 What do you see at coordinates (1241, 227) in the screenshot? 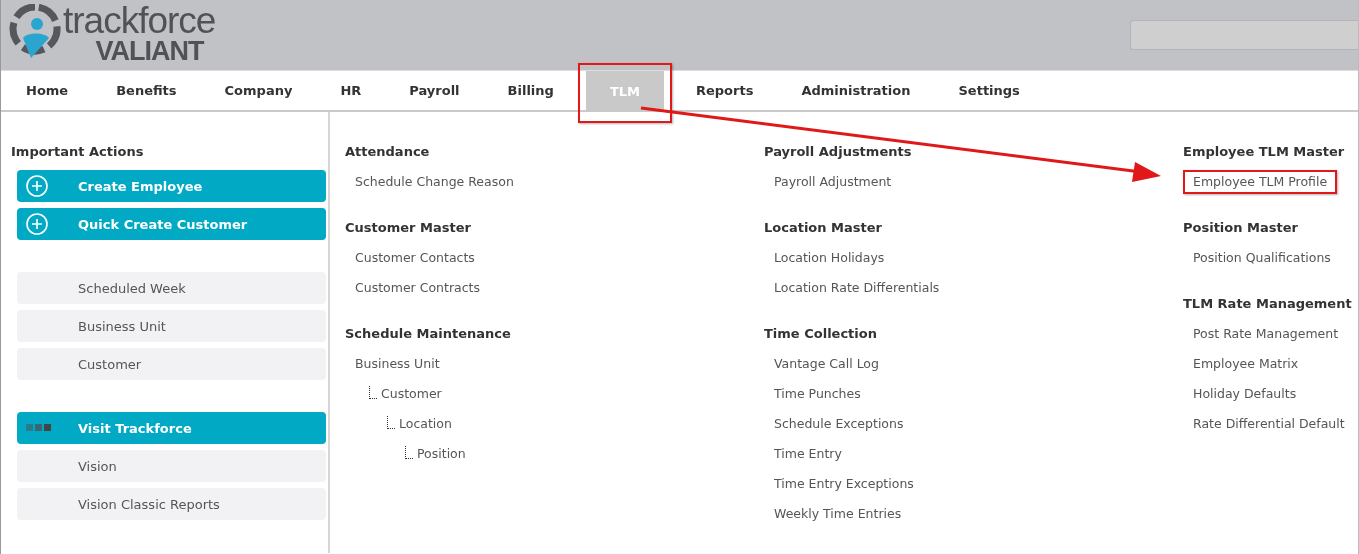
I see `group-heading: Position Master` at bounding box center [1241, 227].